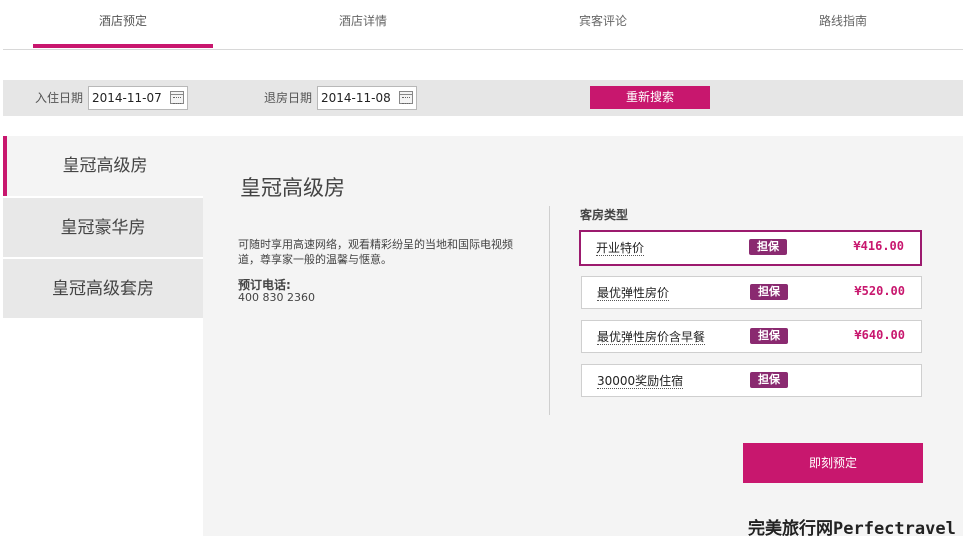 Image resolution: width=966 pixels, height=539 pixels. I want to click on rate-price: ¥520.00, so click(879, 291).